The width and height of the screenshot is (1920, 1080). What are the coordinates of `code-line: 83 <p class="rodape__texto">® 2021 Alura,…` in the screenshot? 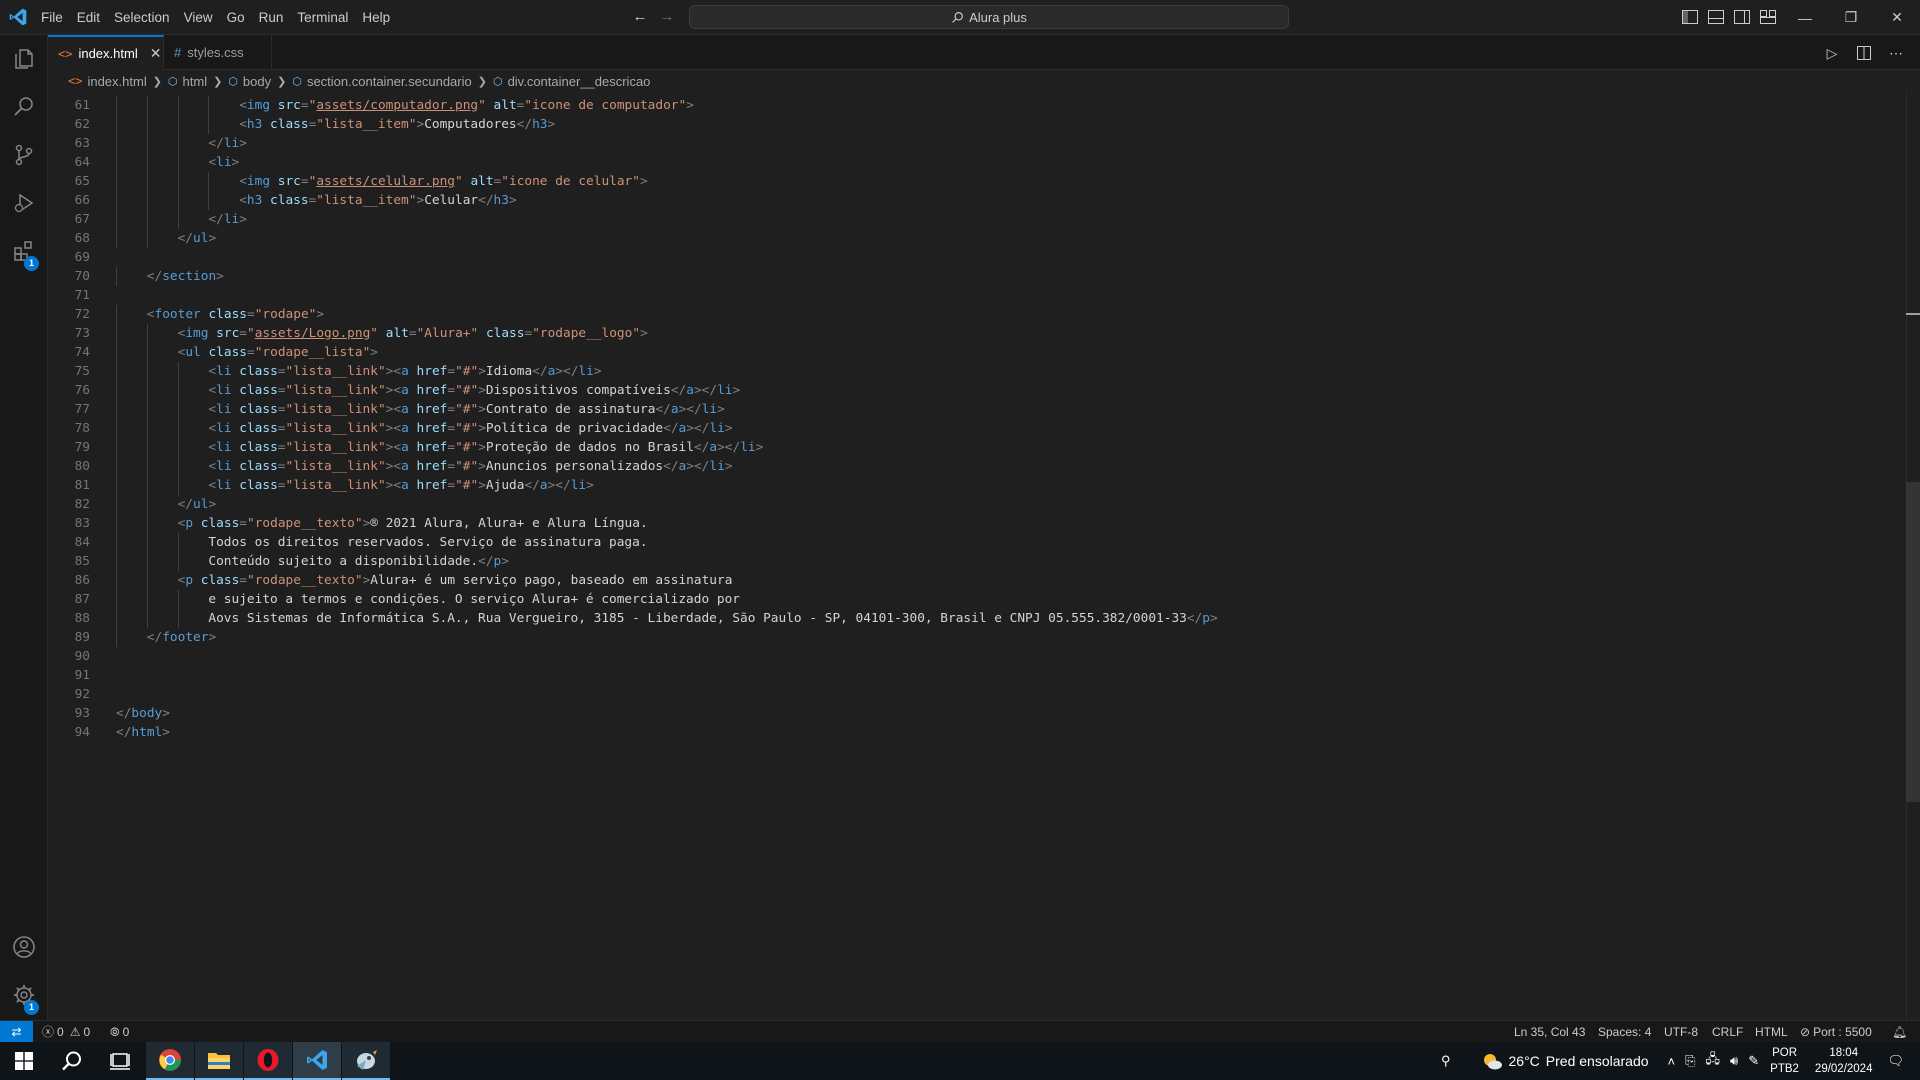 It's located at (348, 523).